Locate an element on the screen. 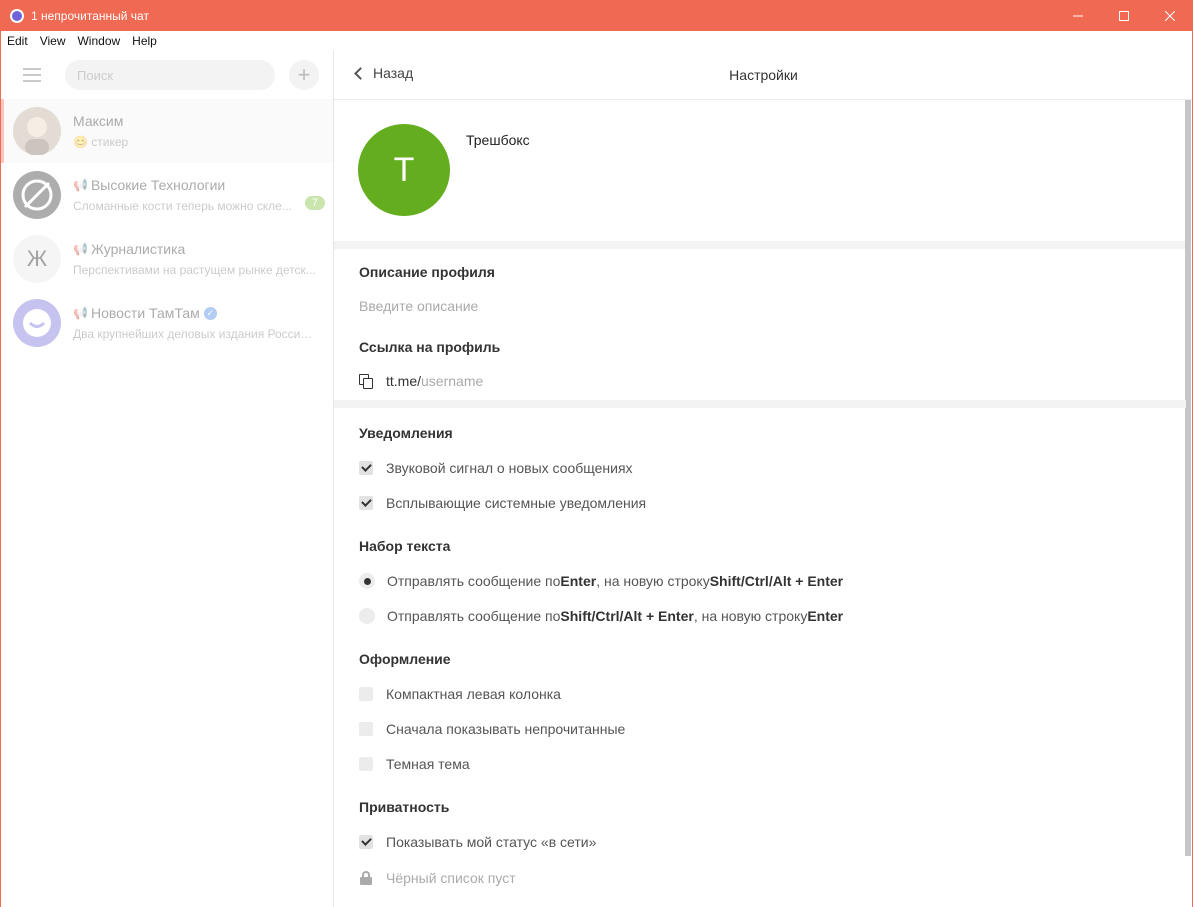 The width and height of the screenshot is (1193, 907). option-label: Звуковой сигнал о новых сообщениях is located at coordinates (509, 468).